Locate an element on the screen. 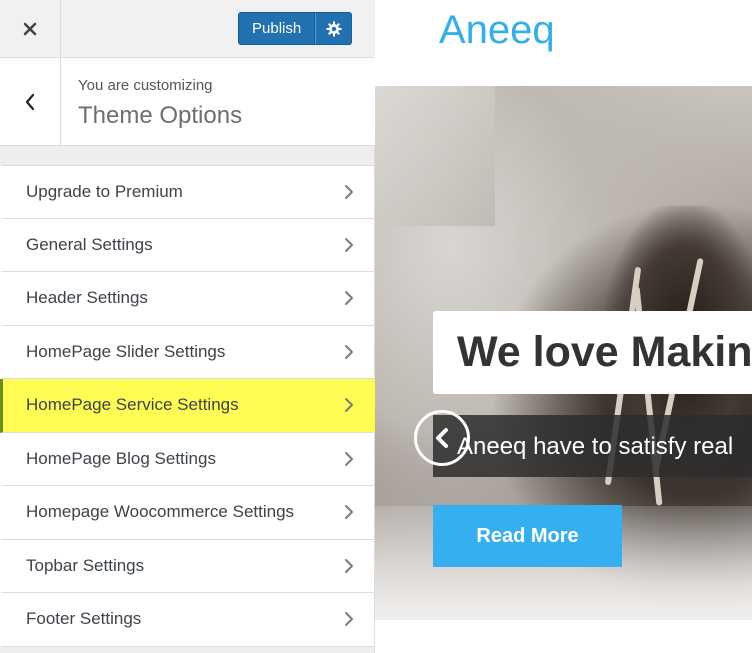 This screenshot has width=752, height=653. close-button is located at coordinates (30, 28).